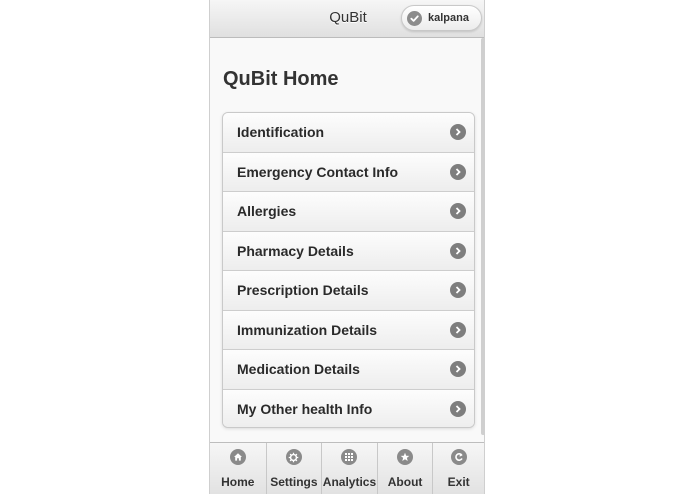 The height and width of the screenshot is (494, 695). I want to click on nav-home: Home, so click(238, 468).